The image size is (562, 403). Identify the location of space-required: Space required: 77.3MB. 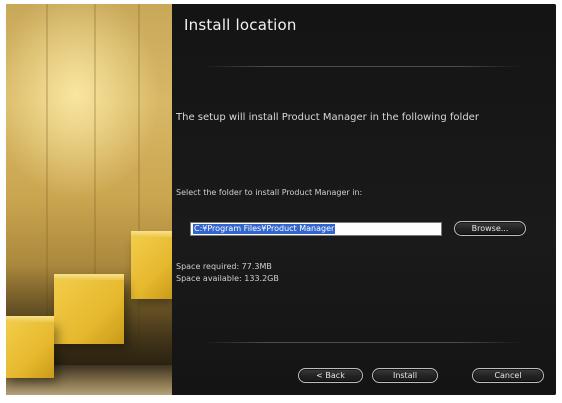
(224, 266).